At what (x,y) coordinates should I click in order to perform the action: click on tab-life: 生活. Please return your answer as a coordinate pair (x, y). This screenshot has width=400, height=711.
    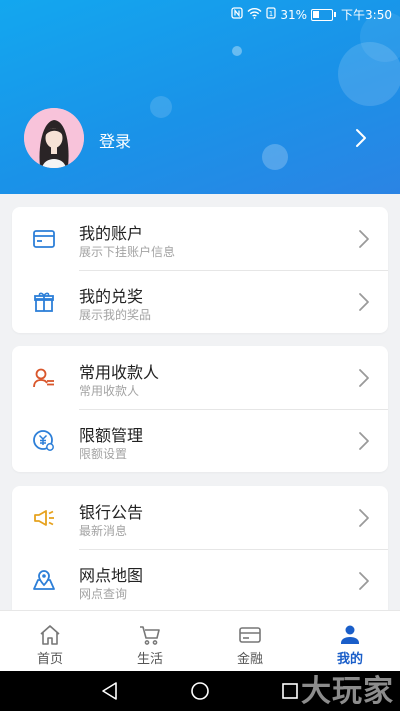
    Looking at the image, I should click on (150, 641).